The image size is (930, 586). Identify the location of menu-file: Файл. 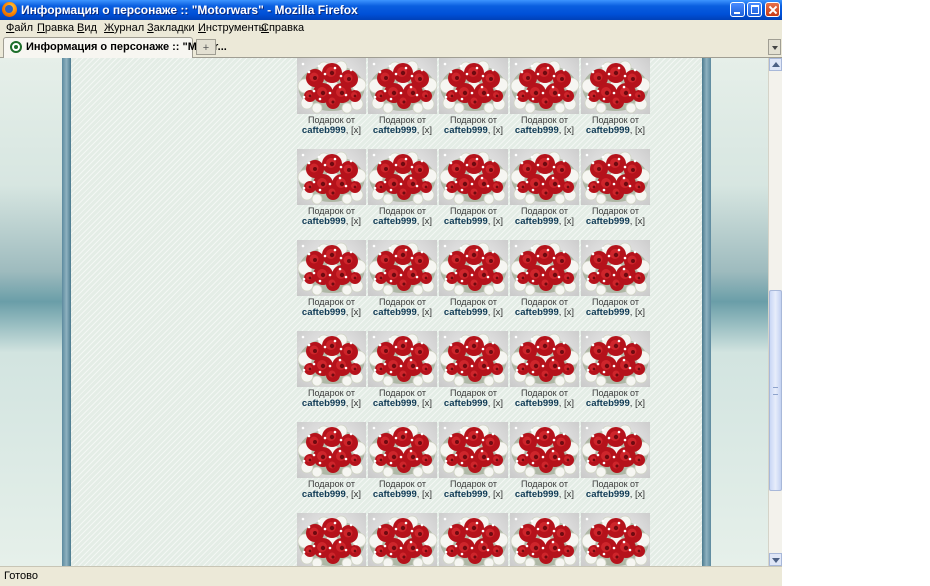
(19, 28).